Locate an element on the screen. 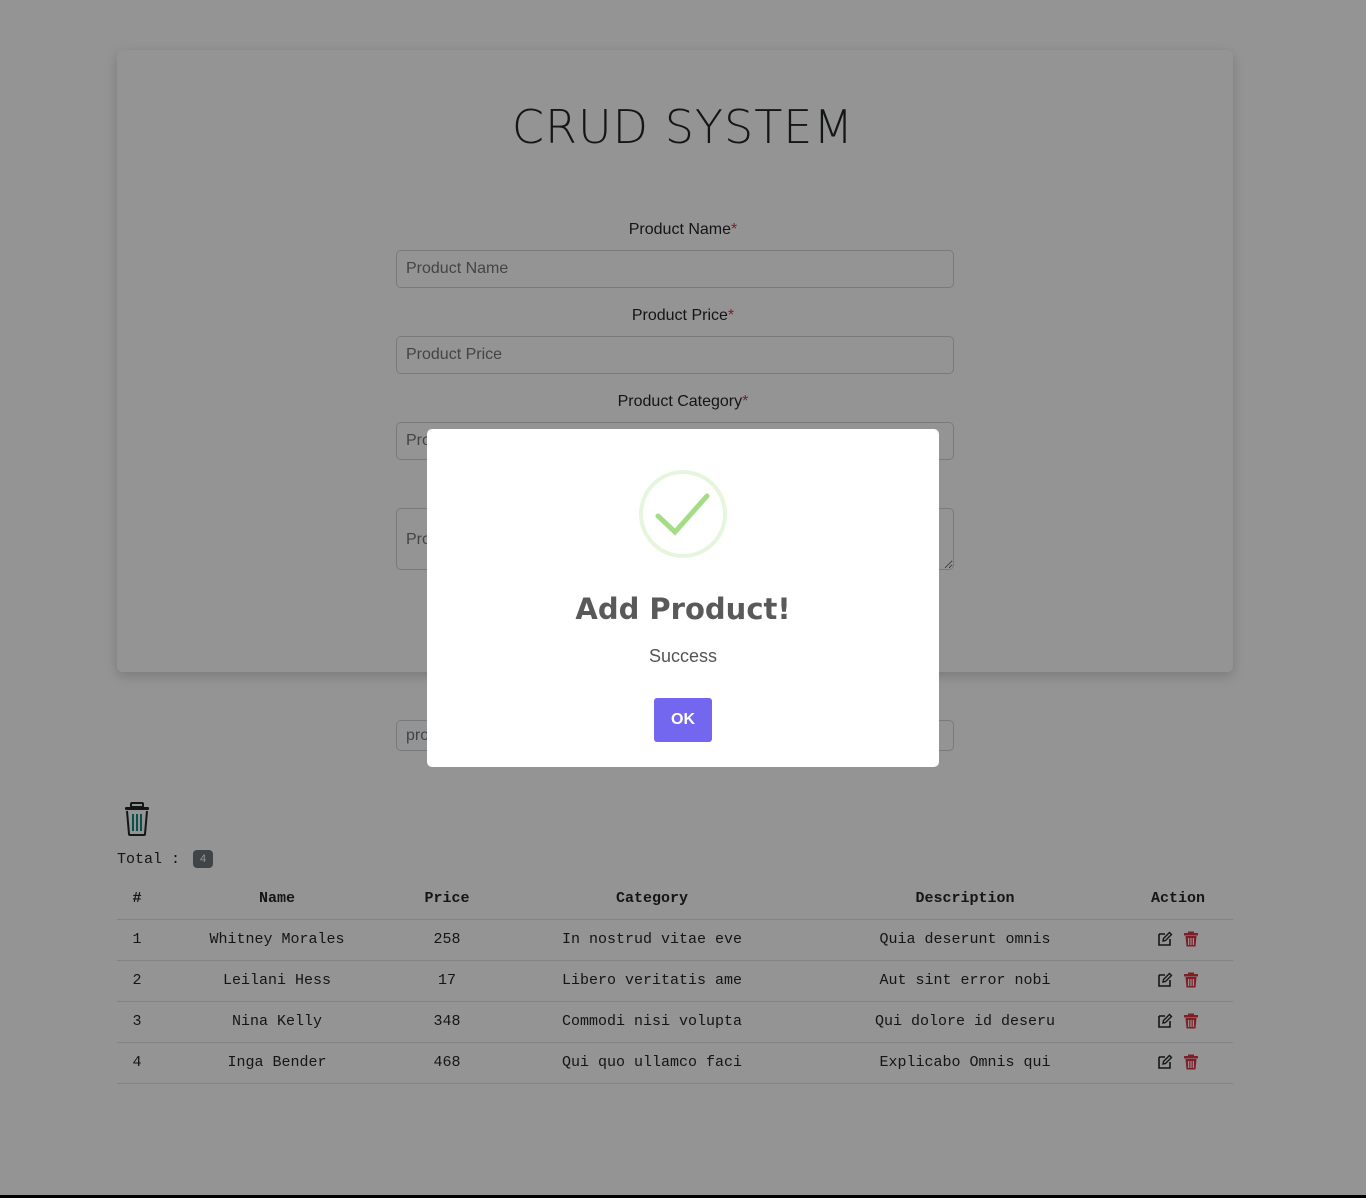 This screenshot has height=1198, width=1366. success-check-icon is located at coordinates (683, 514).